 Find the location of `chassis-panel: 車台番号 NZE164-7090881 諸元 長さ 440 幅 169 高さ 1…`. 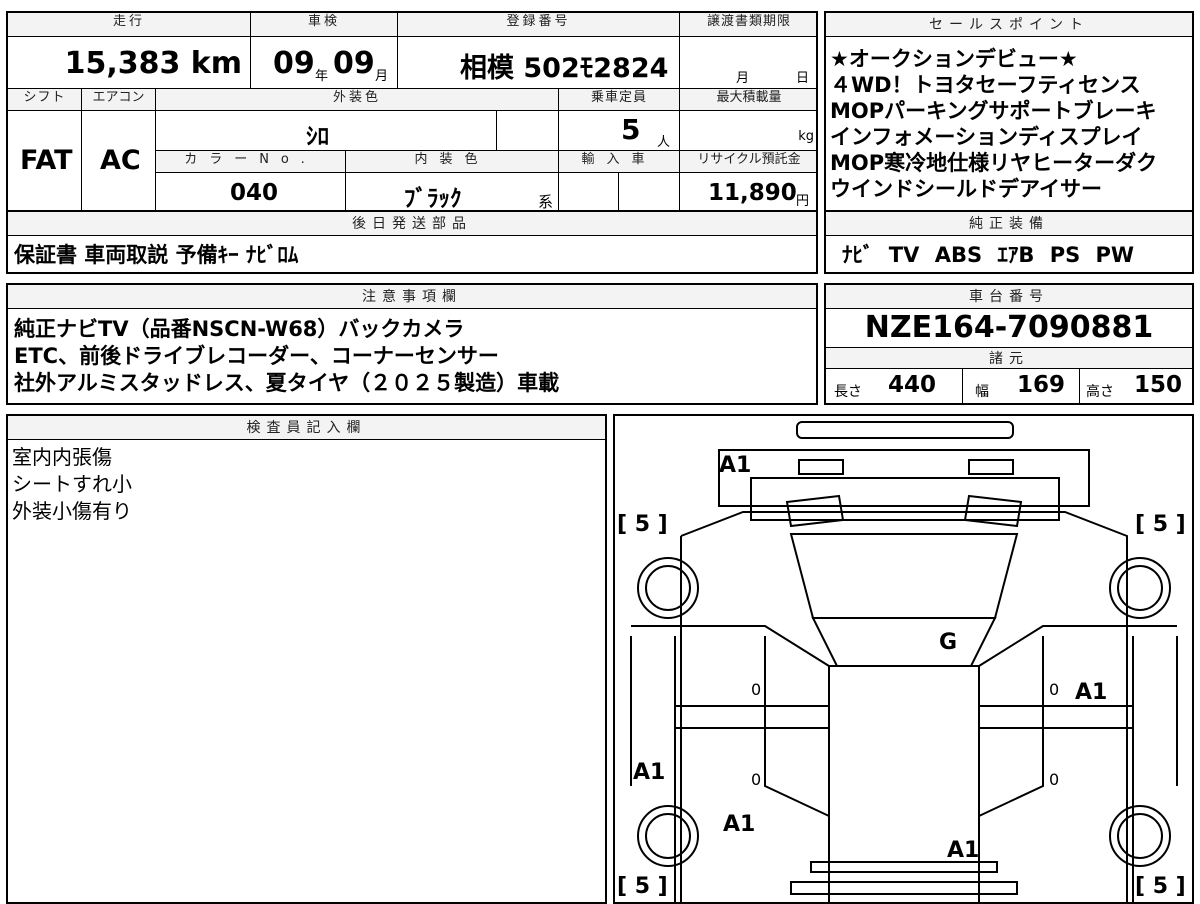

chassis-panel: 車台番号 NZE164-7090881 諸元 長さ 440 幅 169 高さ 1… is located at coordinates (1009, 344).